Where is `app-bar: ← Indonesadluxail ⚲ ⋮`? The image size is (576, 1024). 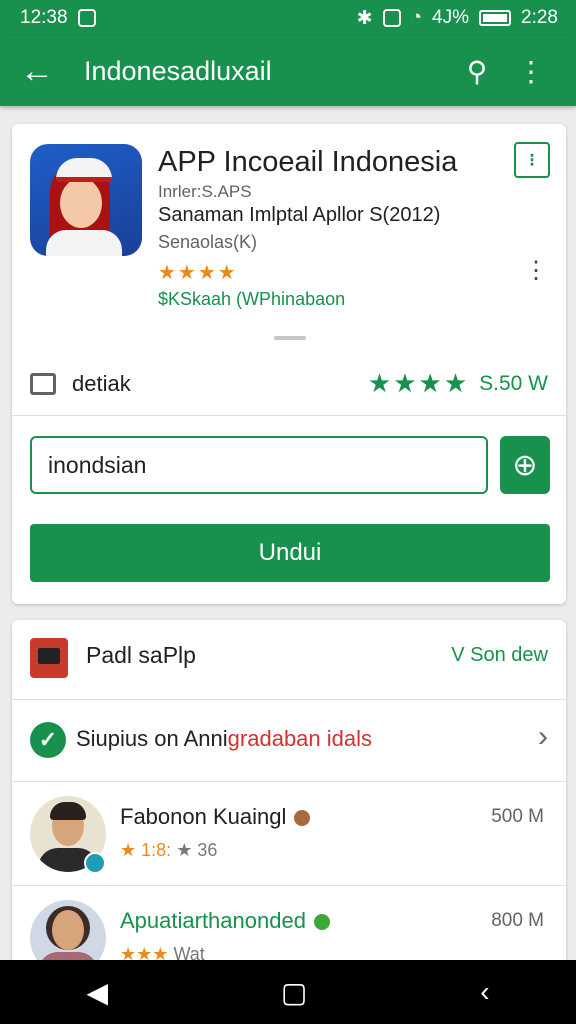 app-bar: ← Indonesadluxail ⚲ ⋮ is located at coordinates (288, 71).